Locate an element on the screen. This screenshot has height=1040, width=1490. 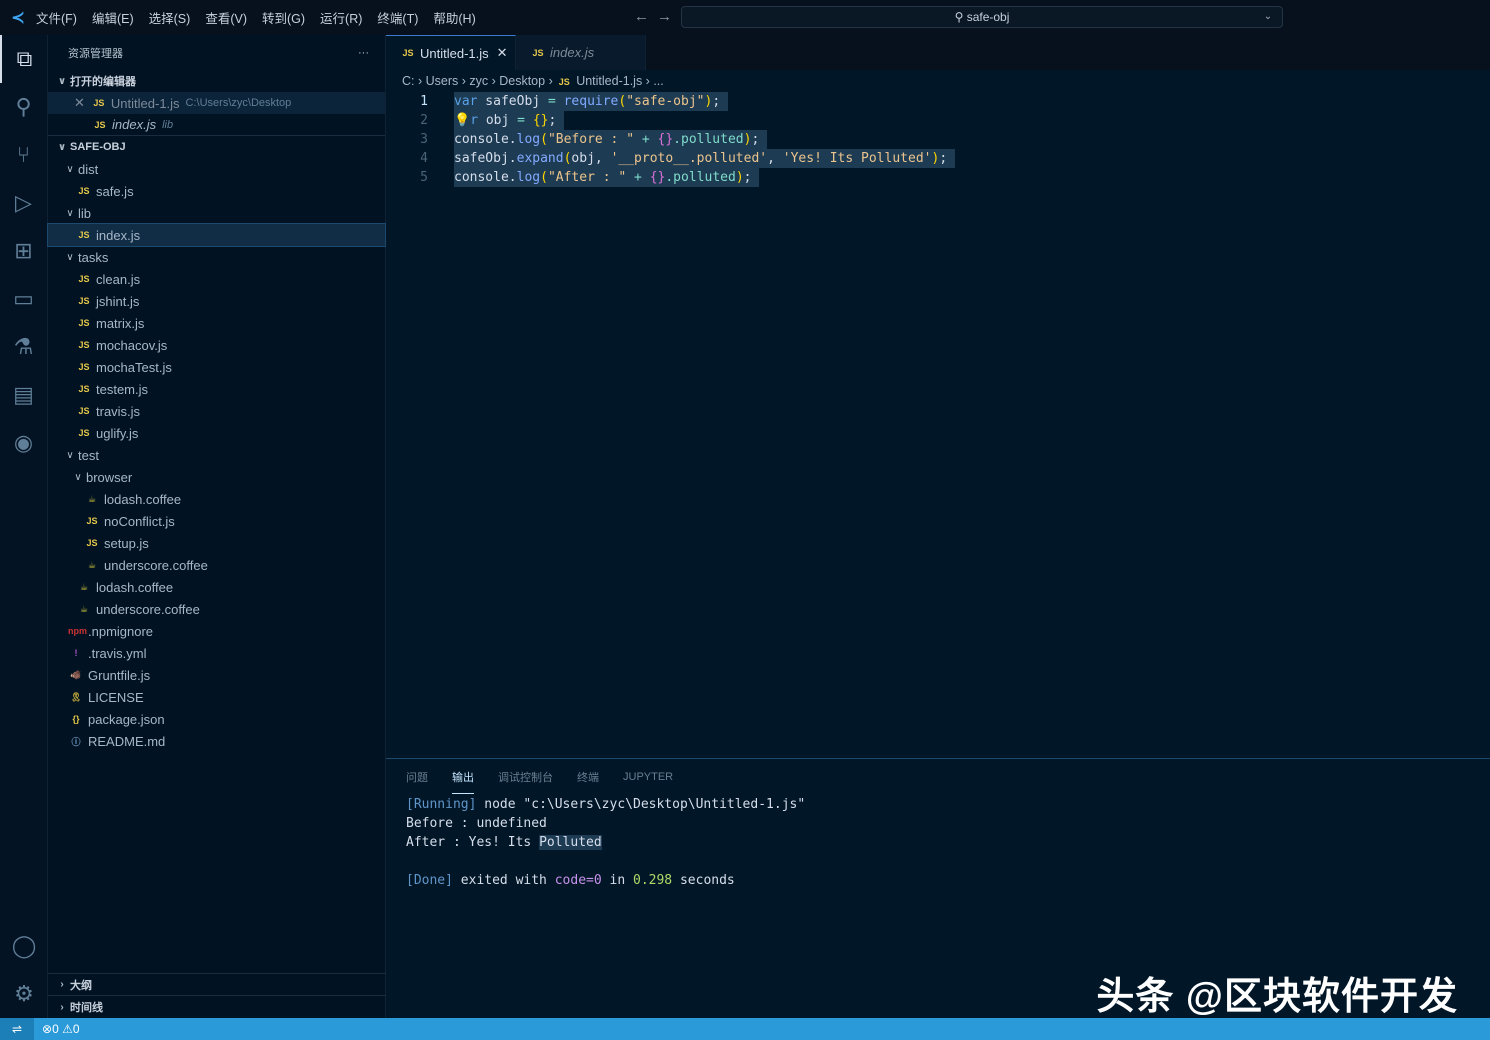
tab-untitled-1: JS Untitled-1.js ✕ is located at coordinates (451, 52).